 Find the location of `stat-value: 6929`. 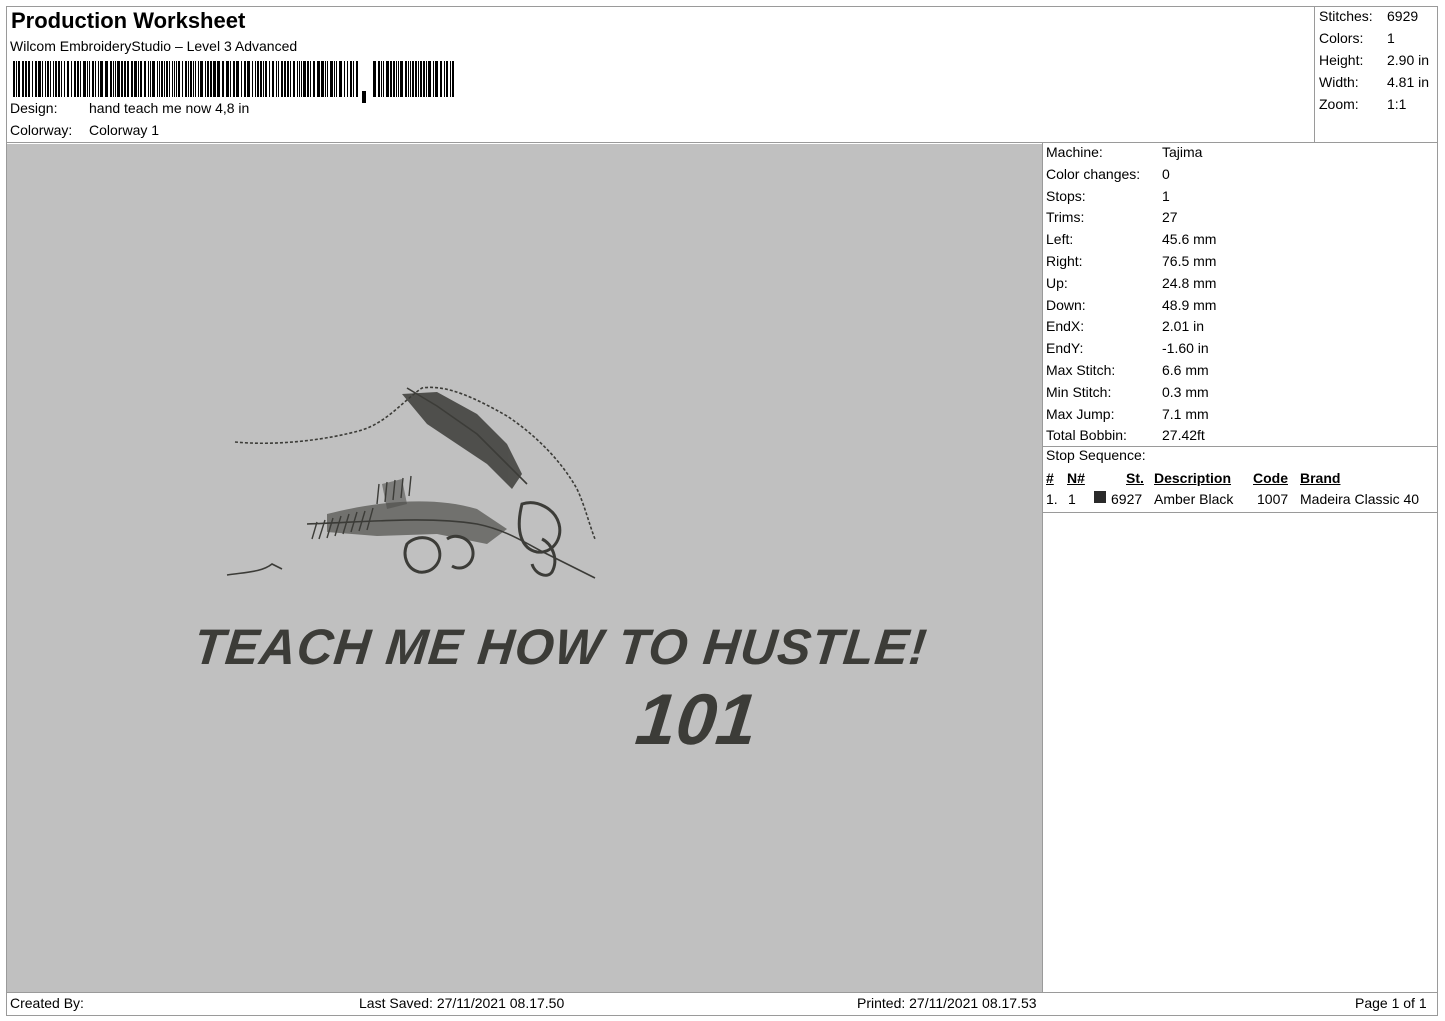

stat-value: 6929 is located at coordinates (1403, 16).